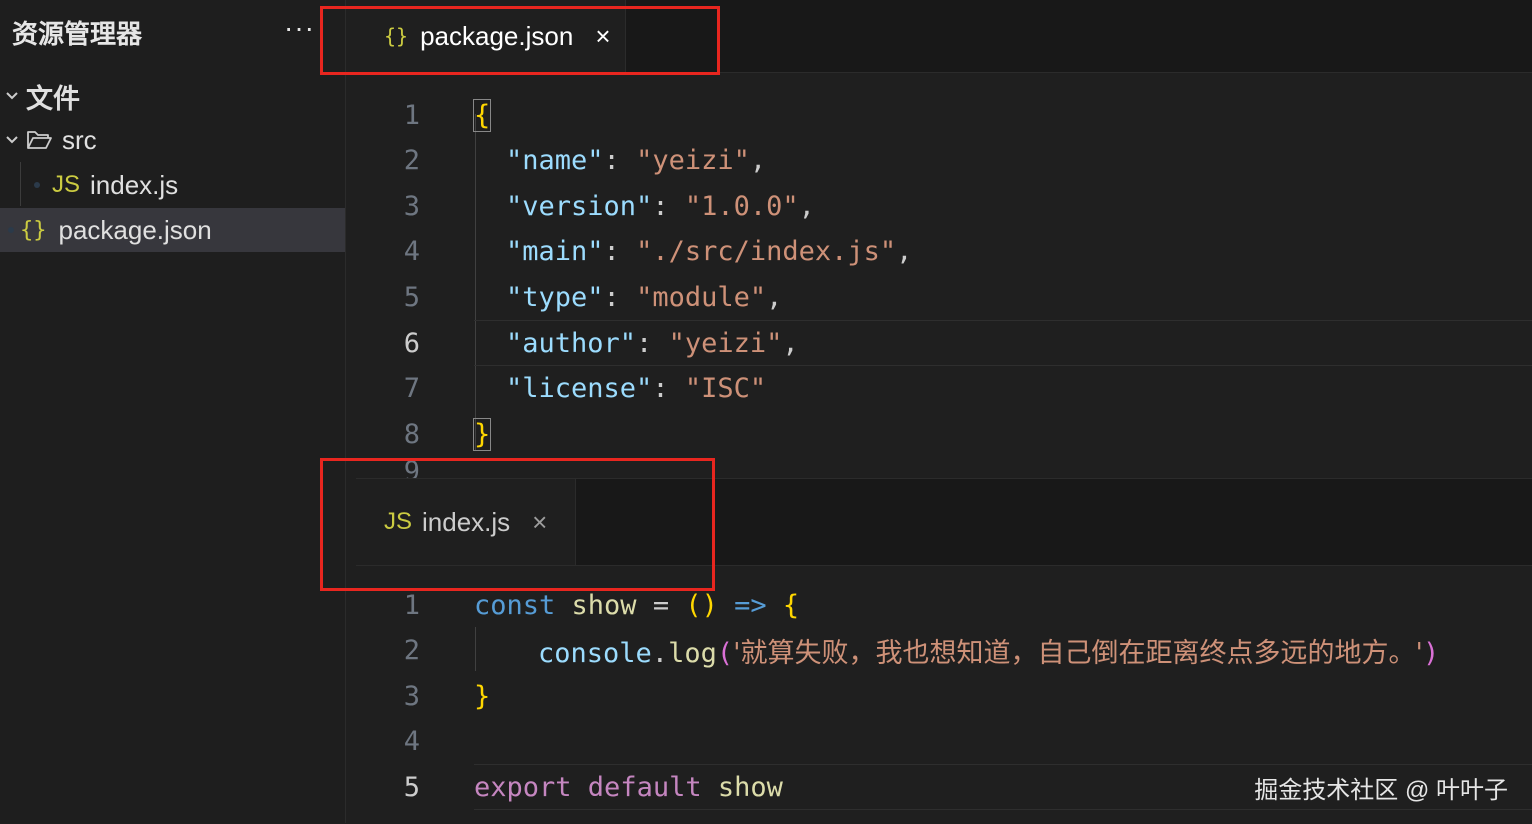 The height and width of the screenshot is (824, 1532). Describe the element at coordinates (555, 251) in the screenshot. I see `json-key: "main"` at that location.